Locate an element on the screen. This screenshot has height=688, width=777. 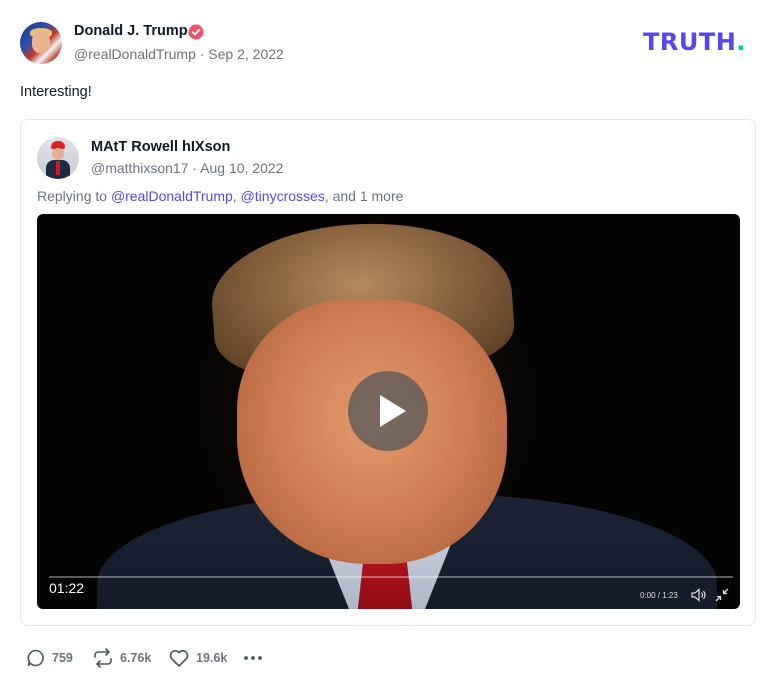
like-button: 19.6k is located at coordinates (197, 658).